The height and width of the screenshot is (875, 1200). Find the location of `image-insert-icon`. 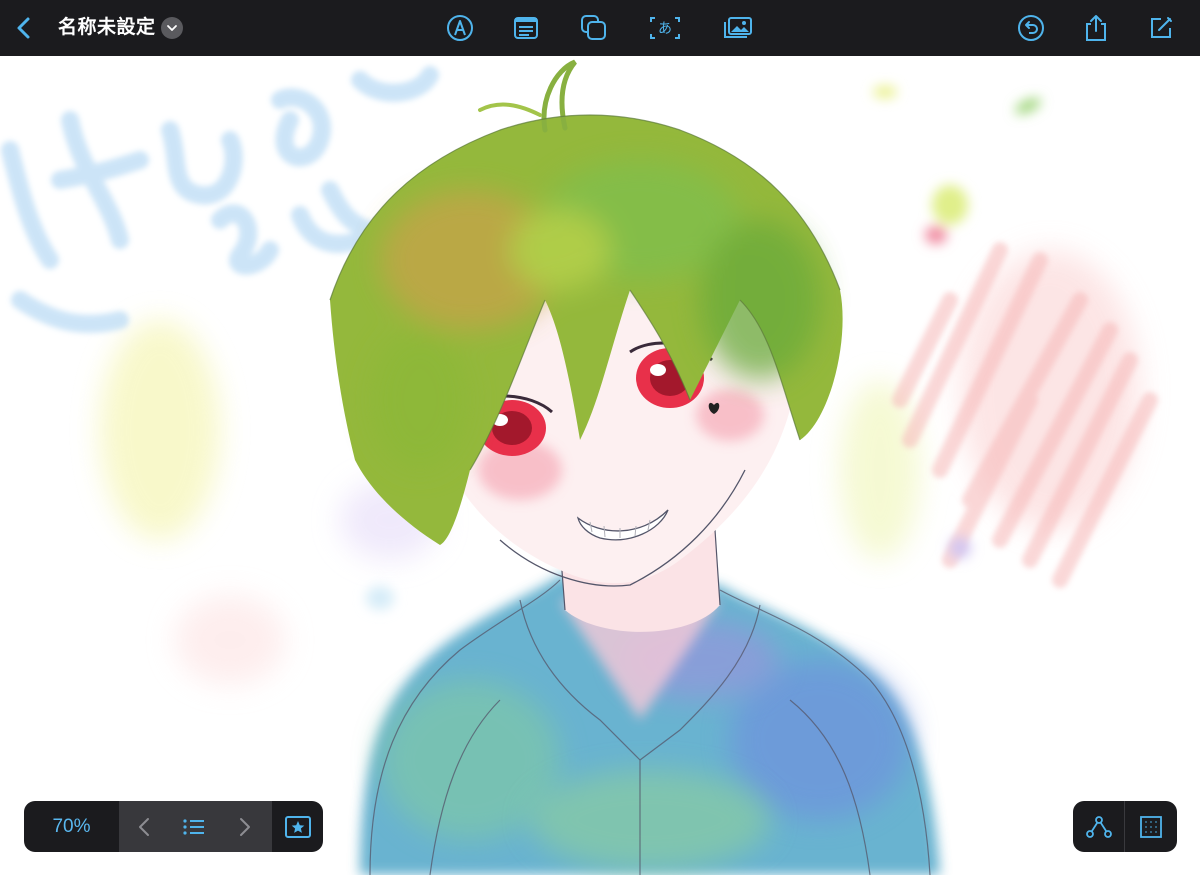

image-insert-icon is located at coordinates (738, 27).